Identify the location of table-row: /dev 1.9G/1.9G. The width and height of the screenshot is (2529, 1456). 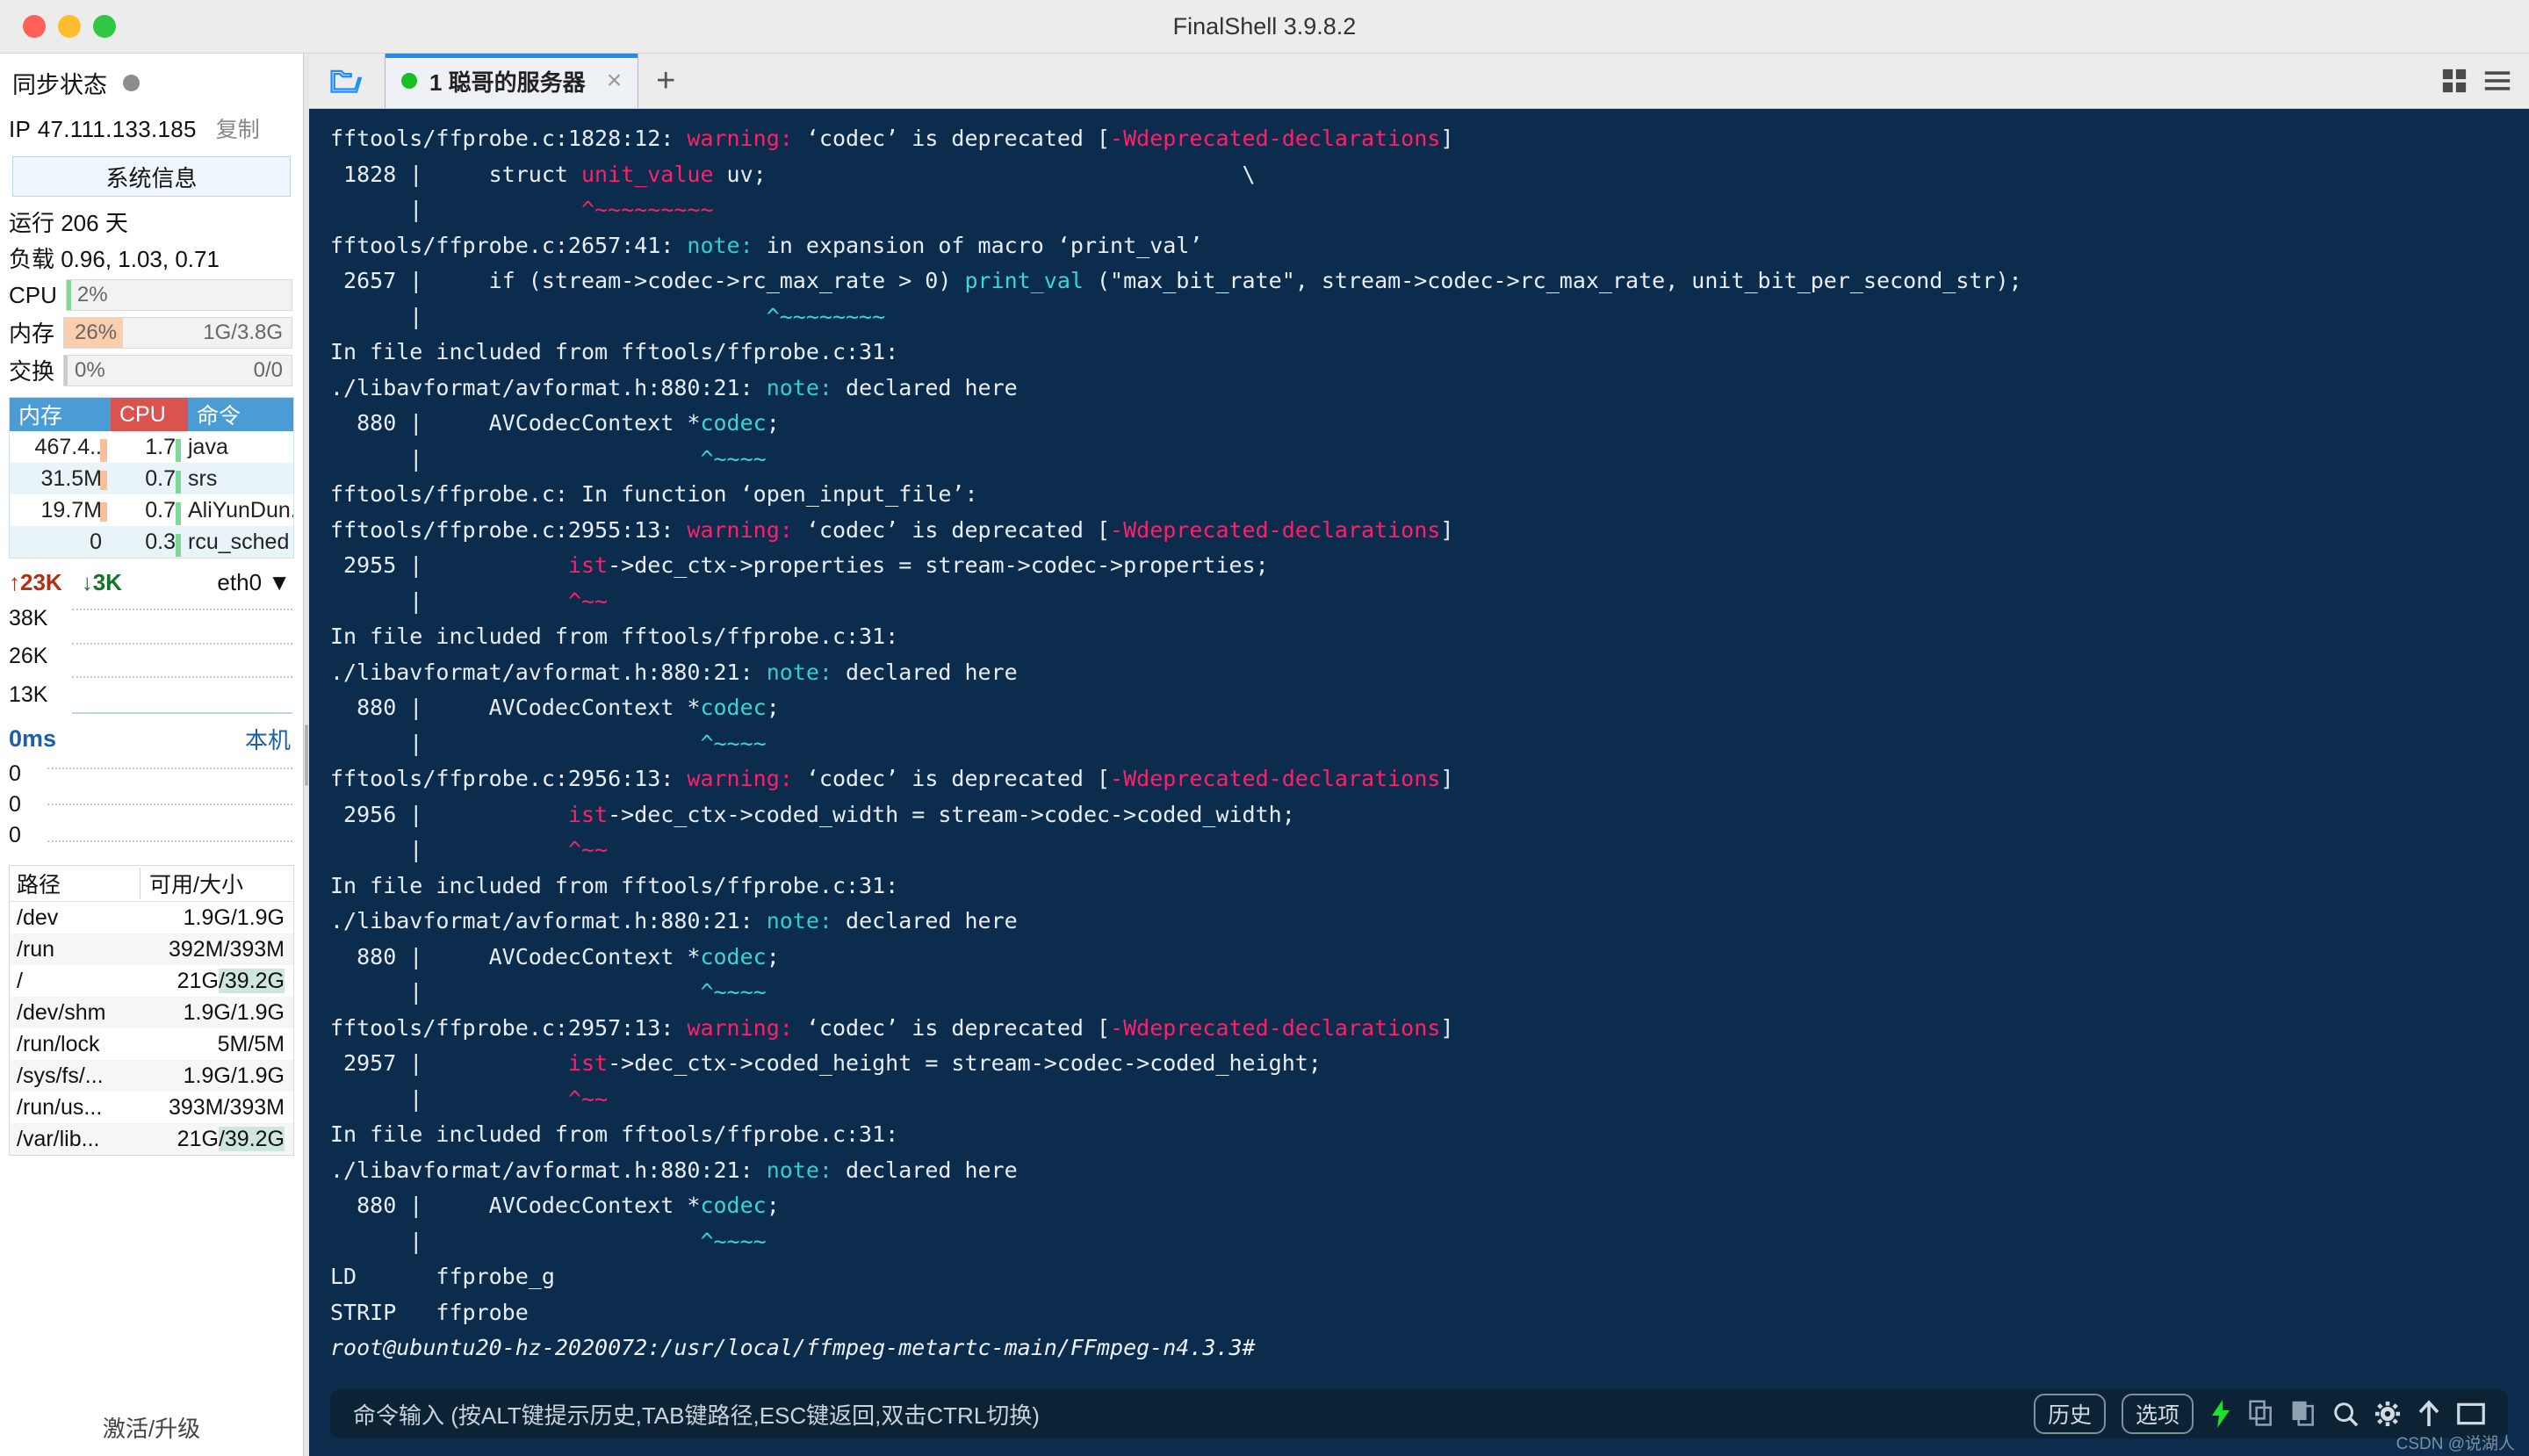
(152, 917).